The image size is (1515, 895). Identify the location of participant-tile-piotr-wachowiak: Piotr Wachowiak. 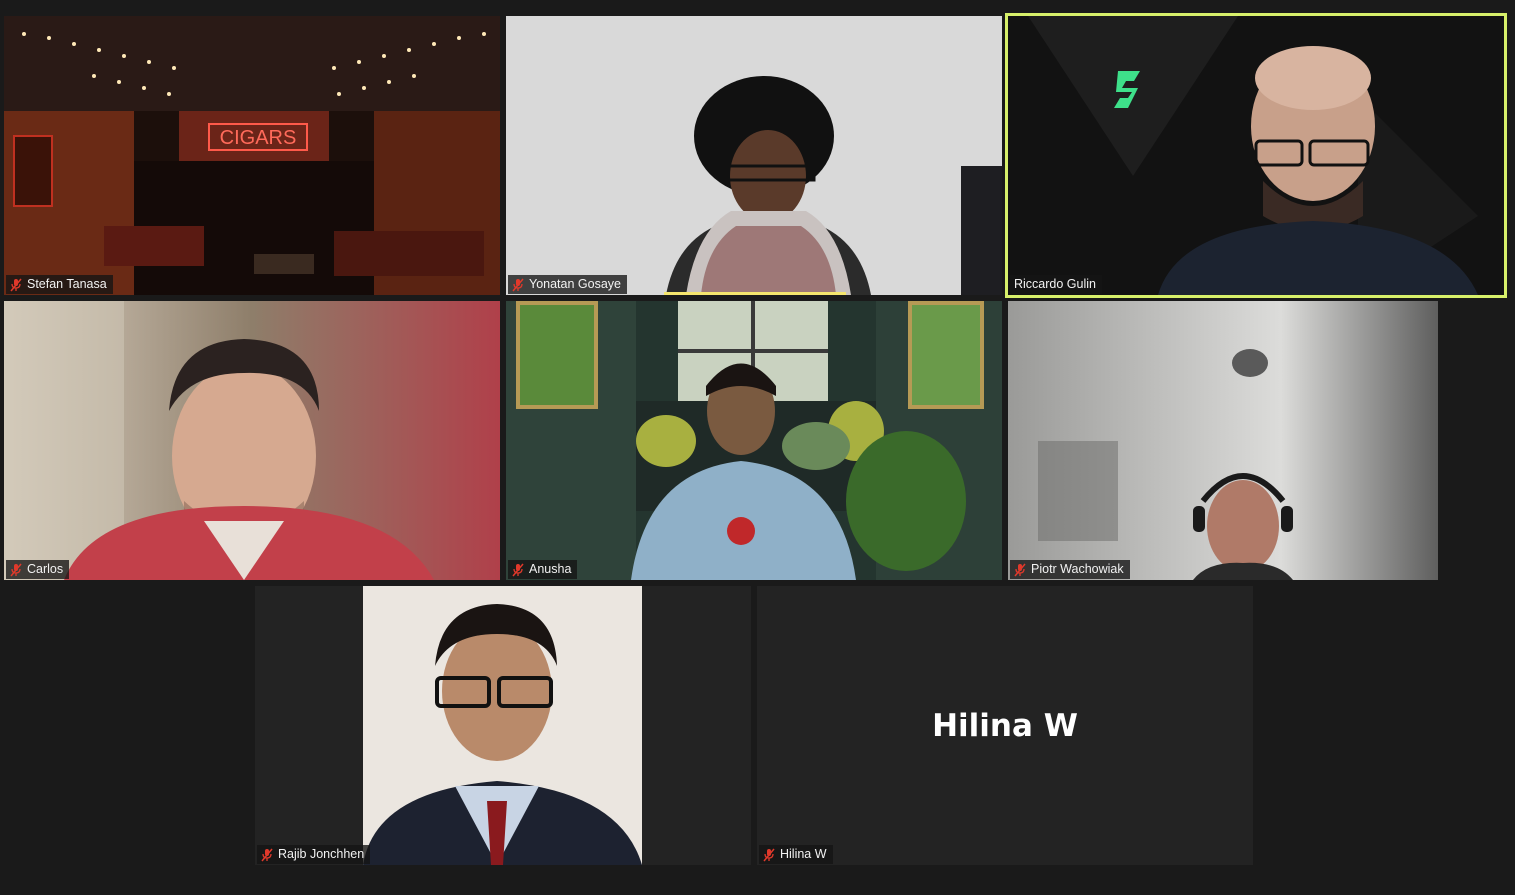
(1256, 440).